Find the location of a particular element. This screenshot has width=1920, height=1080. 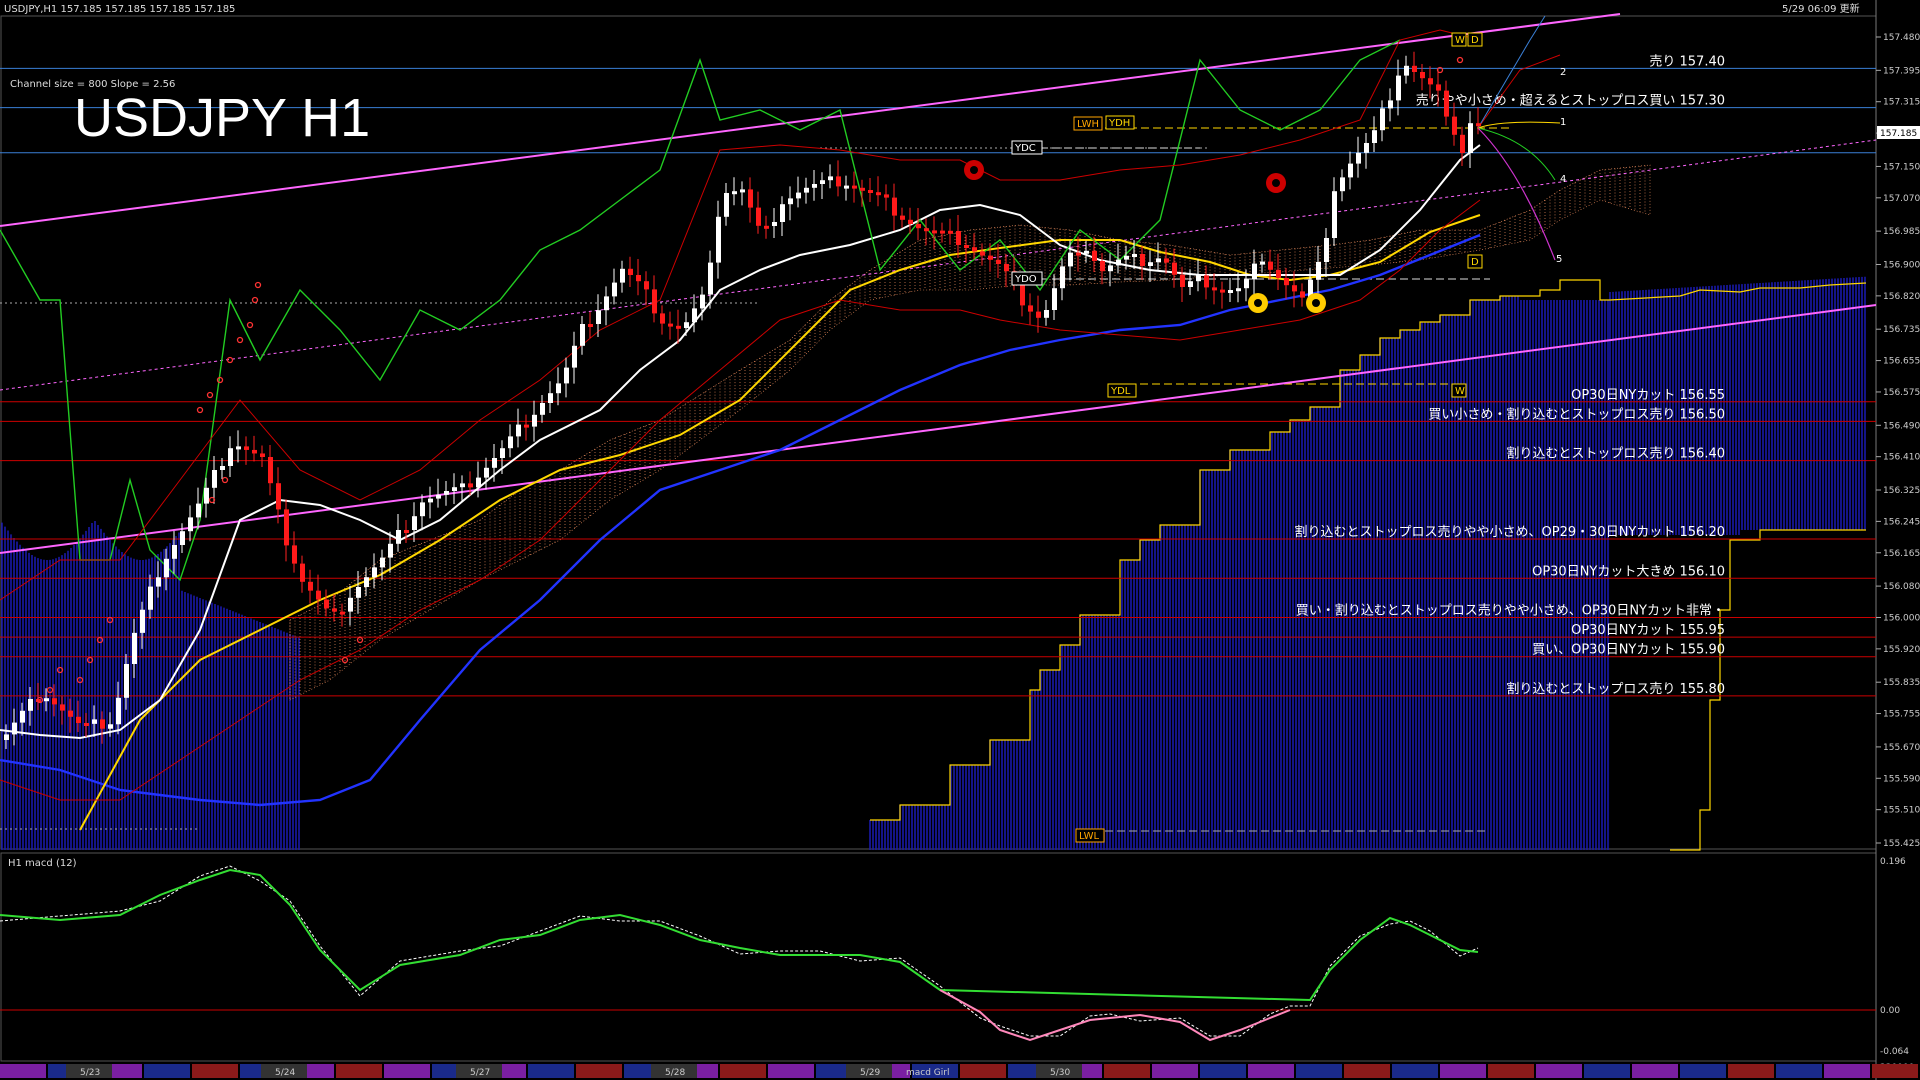

marker-label: LWL is located at coordinates (1089, 836).